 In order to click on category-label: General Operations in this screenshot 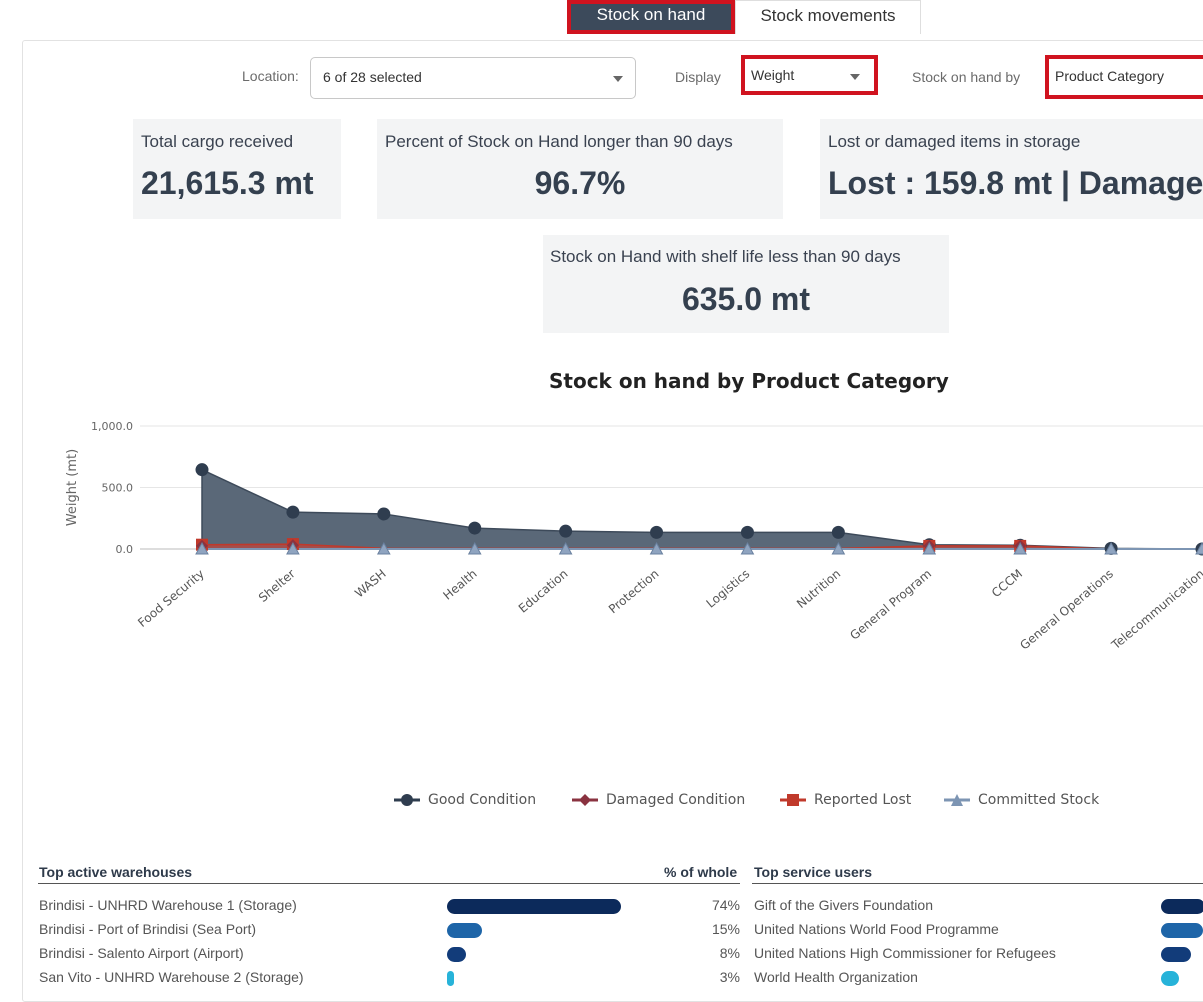, I will do `click(1066, 610)`.